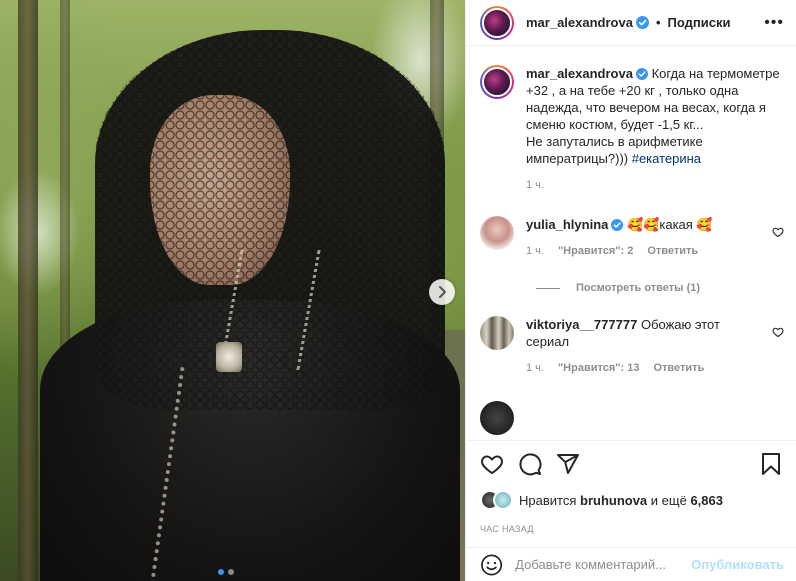  What do you see at coordinates (530, 464) in the screenshot?
I see `comment-icon` at bounding box center [530, 464].